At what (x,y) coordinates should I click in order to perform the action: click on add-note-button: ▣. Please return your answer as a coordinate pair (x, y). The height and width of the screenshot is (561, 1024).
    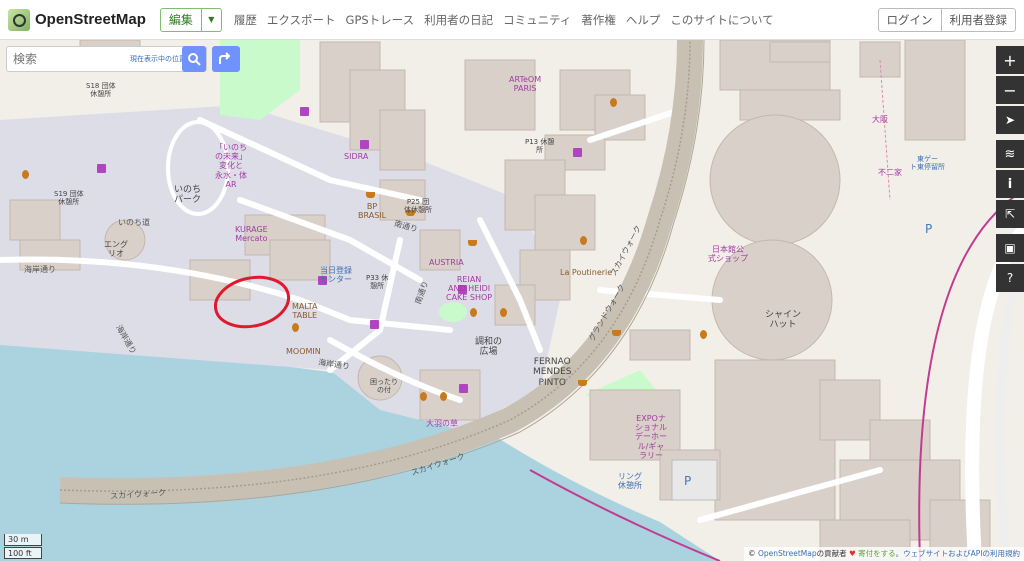
    Looking at the image, I should click on (1010, 248).